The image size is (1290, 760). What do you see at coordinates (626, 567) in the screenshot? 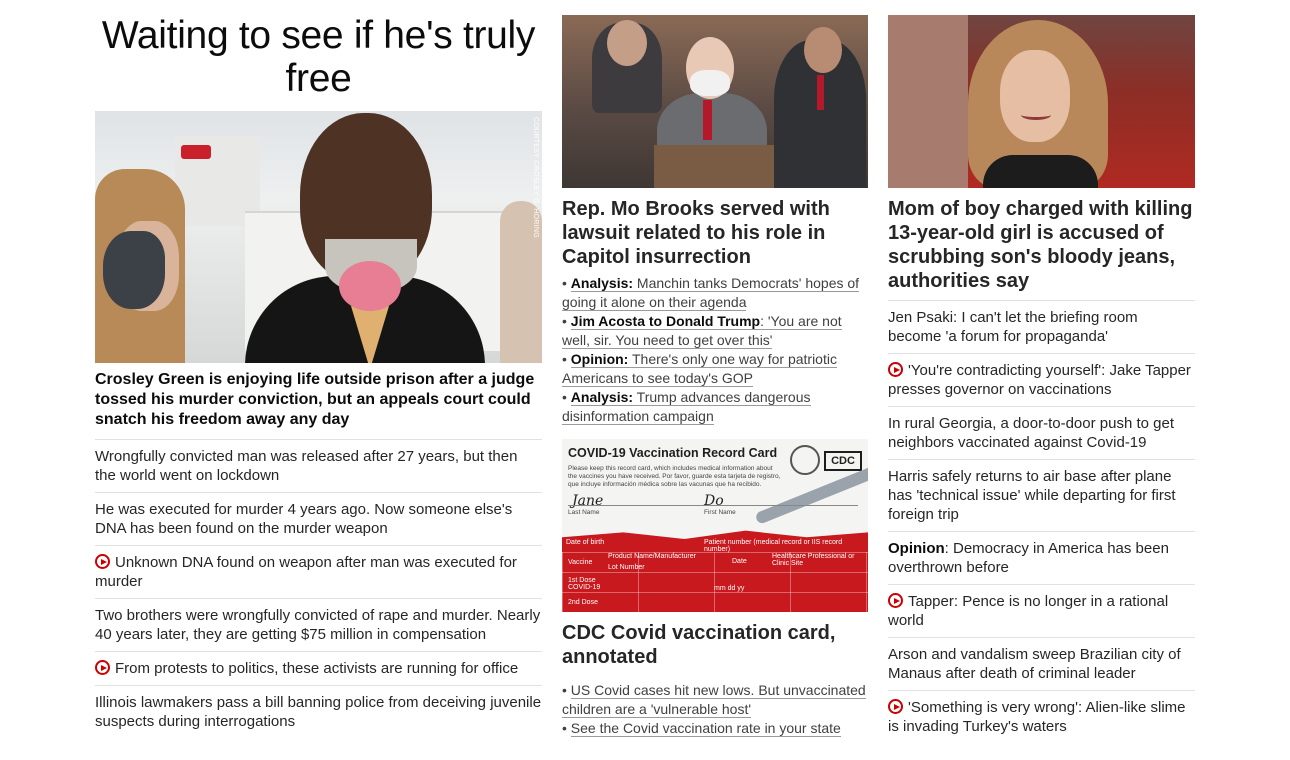
I see `col-lot: Lot Number` at bounding box center [626, 567].